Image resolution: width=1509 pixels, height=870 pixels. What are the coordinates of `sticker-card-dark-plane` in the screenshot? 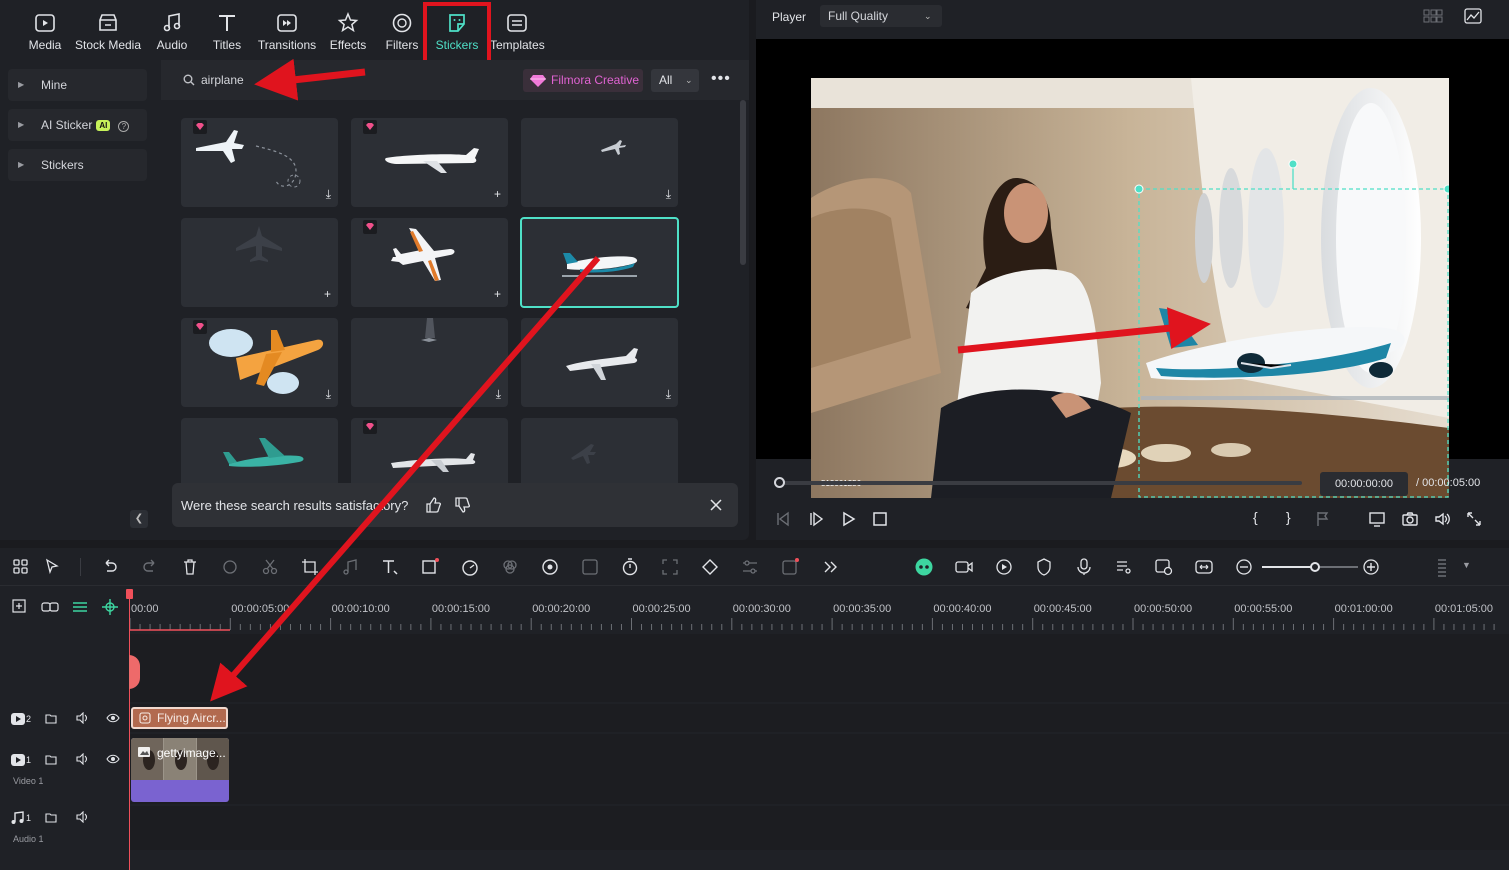 It's located at (599, 453).